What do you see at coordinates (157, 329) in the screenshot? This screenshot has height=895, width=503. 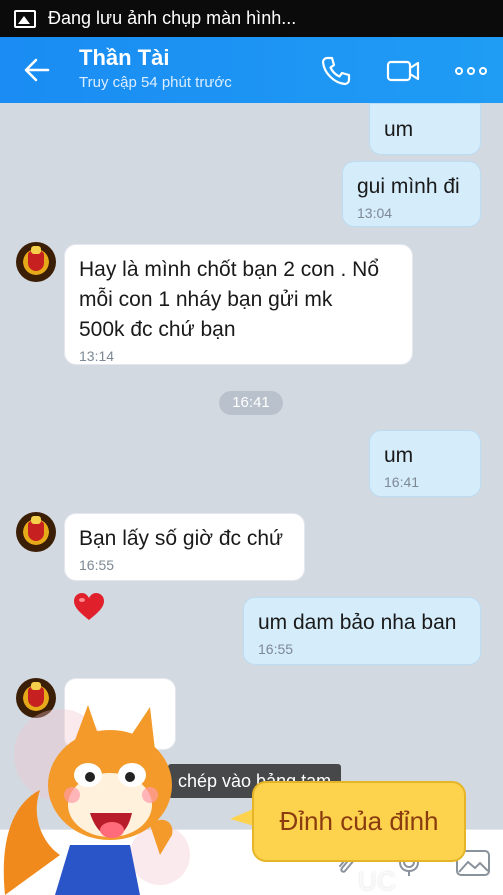 I see `message-text-line: 500k đc chứ bạn` at bounding box center [157, 329].